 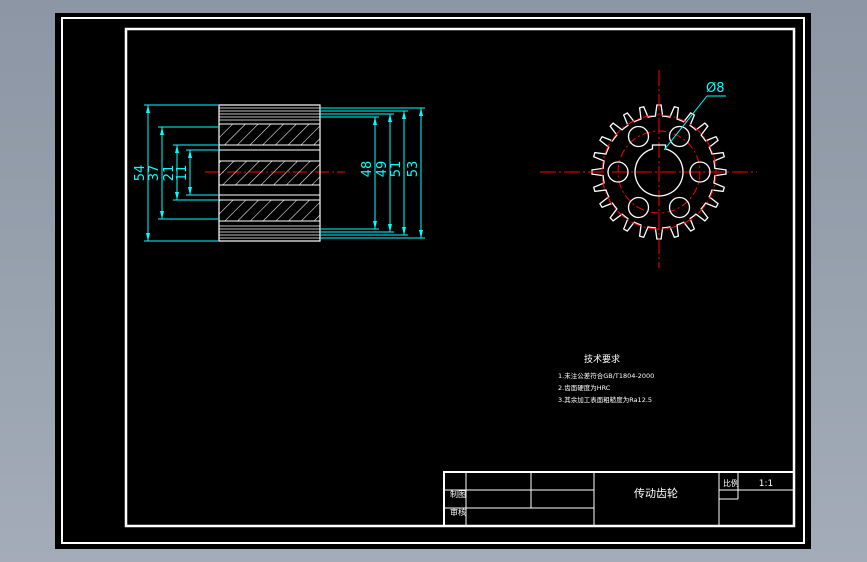 I want to click on part-name: 传动齿轮, so click(x=656, y=493).